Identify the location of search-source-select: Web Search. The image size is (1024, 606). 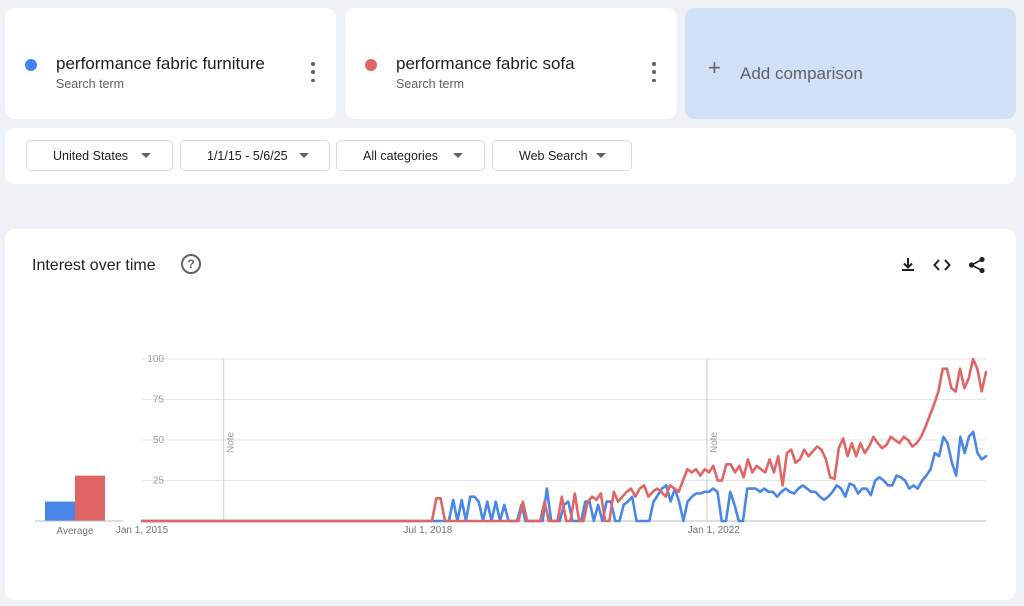
(562, 155).